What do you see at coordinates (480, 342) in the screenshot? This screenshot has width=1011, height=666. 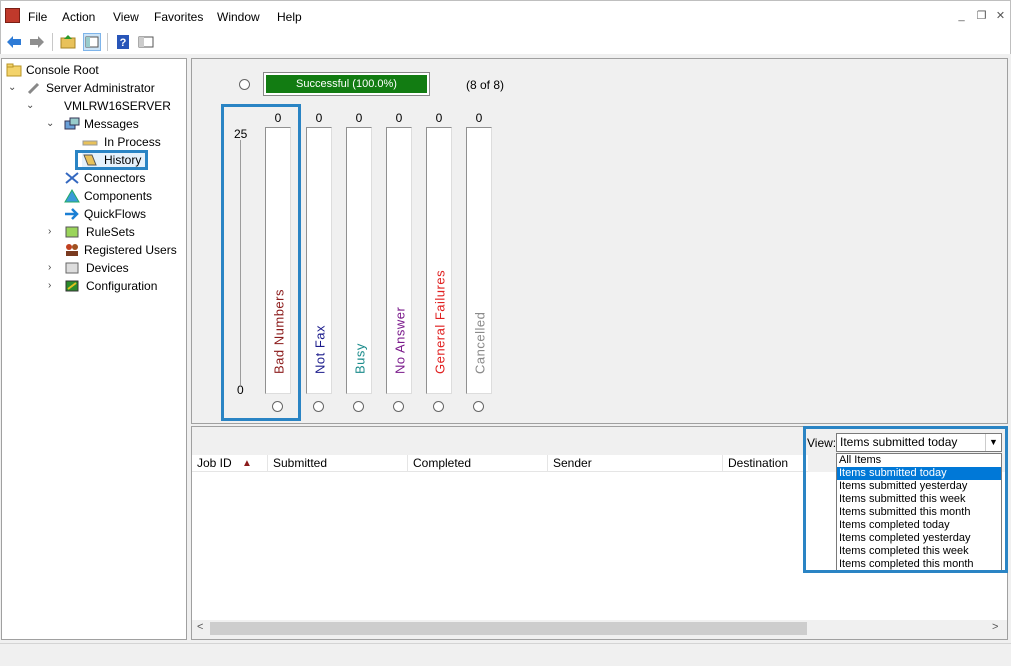 I see `cancelled-label: Cancelled` at bounding box center [480, 342].